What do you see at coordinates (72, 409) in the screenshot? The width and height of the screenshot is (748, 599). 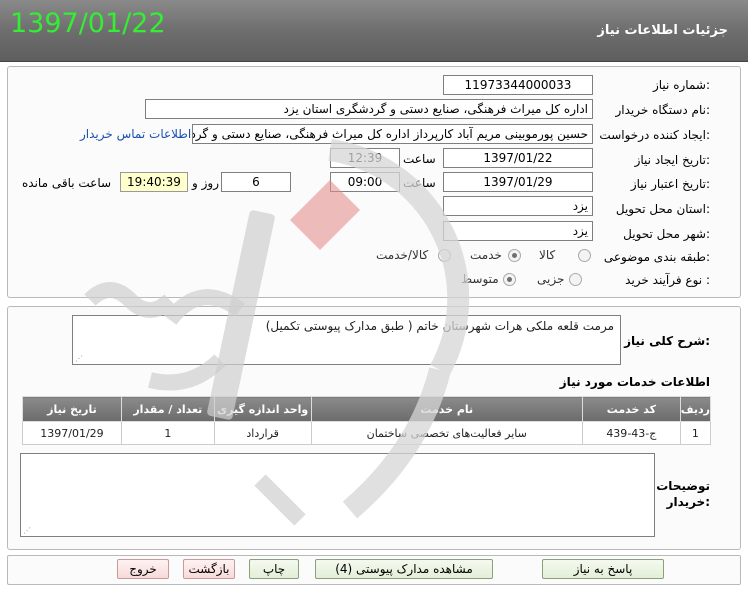 I see `col-header-need-date: تاریخ نیاز` at bounding box center [72, 409].